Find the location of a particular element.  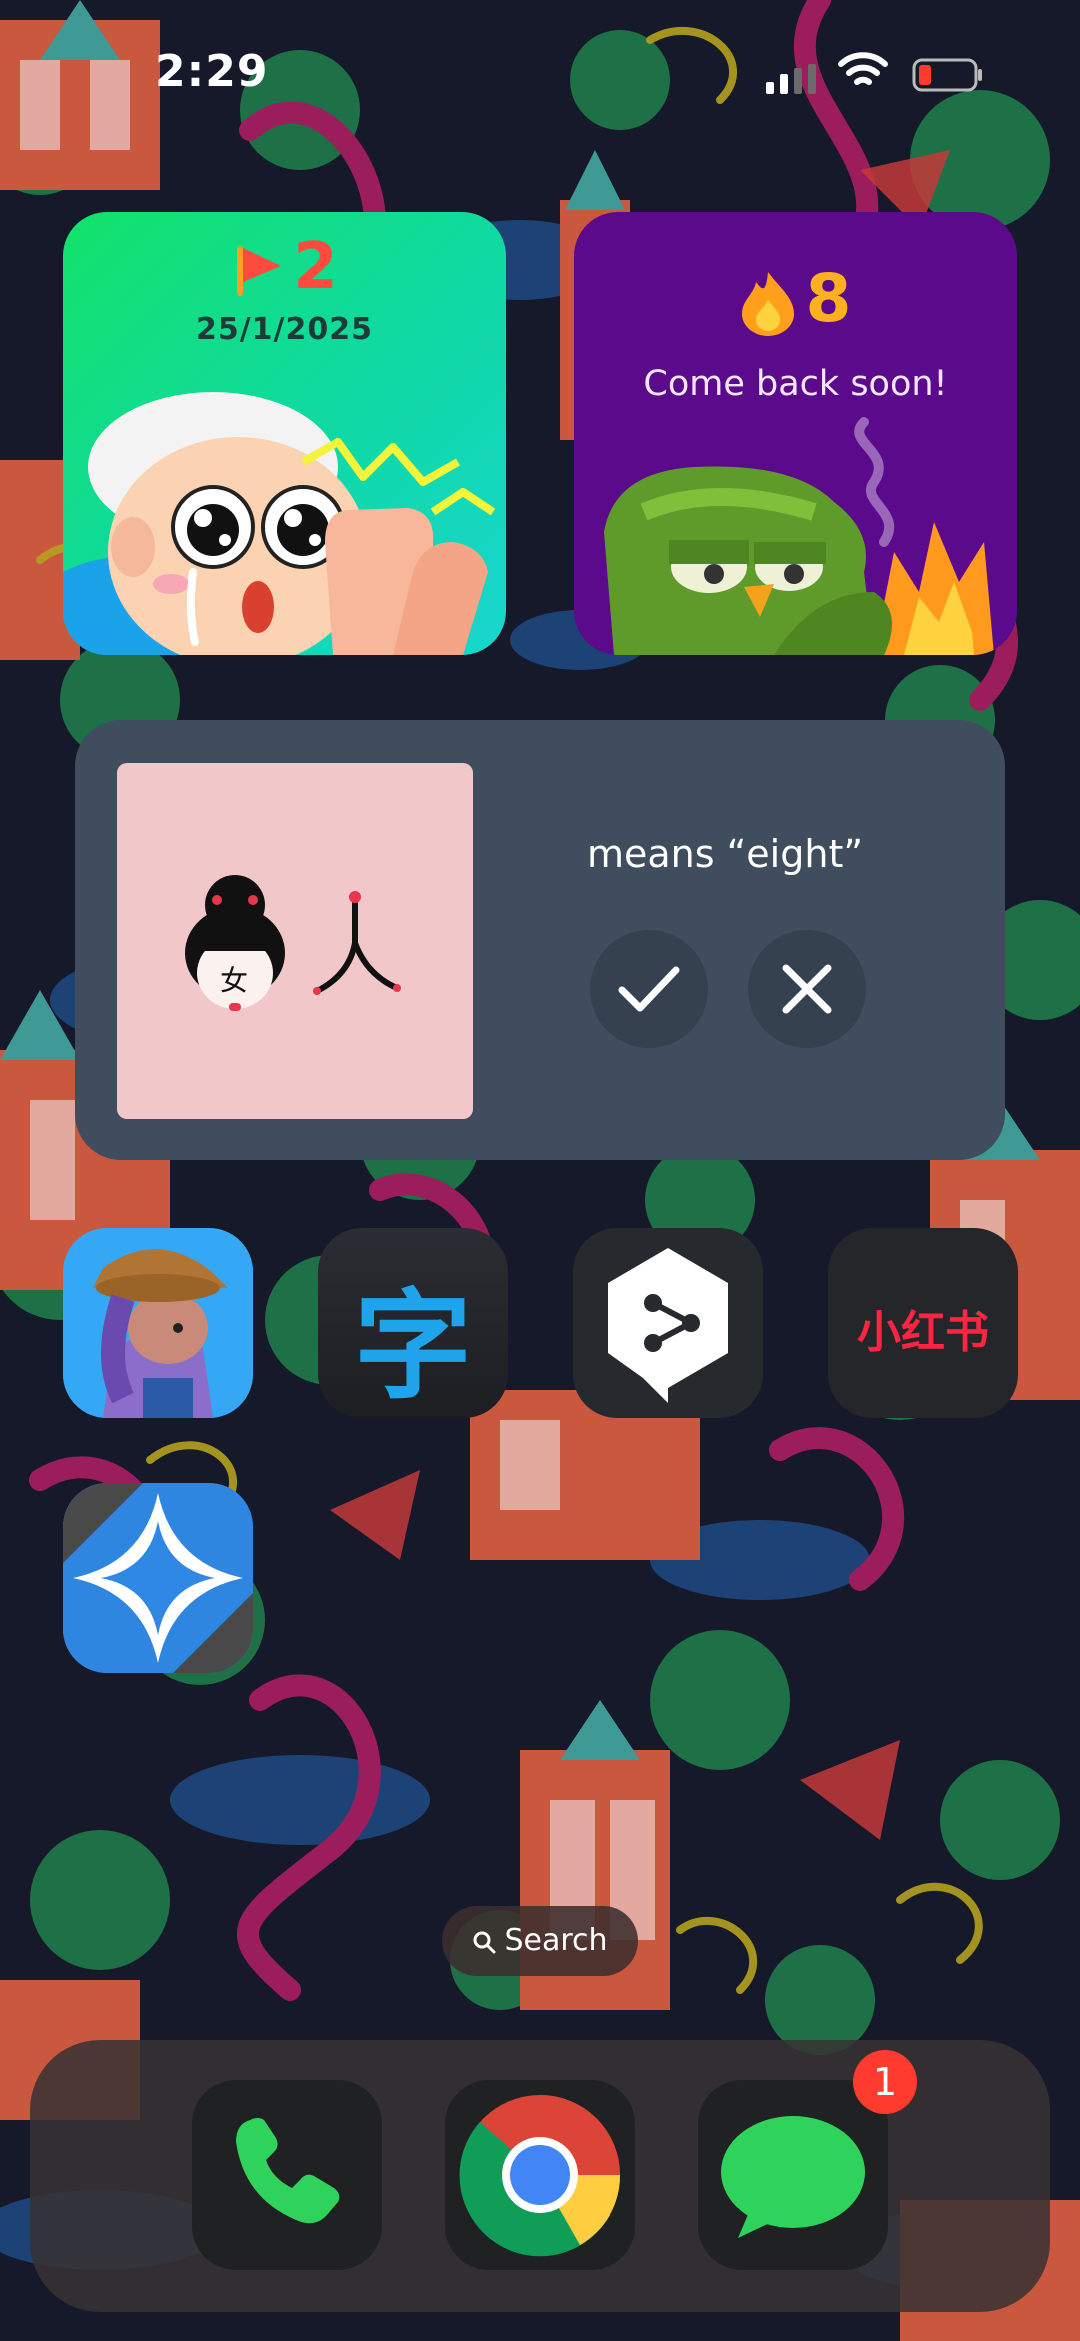

close-icon is located at coordinates (807, 989).